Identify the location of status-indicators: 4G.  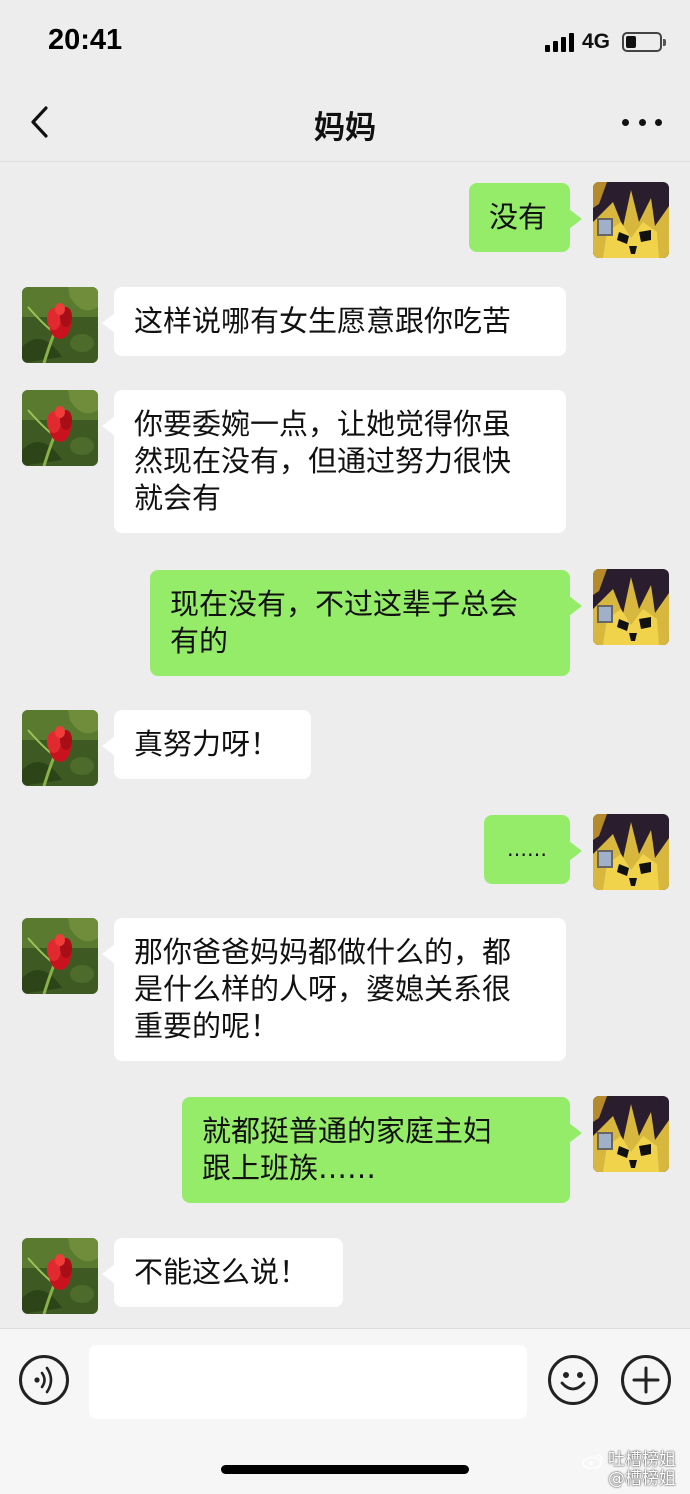
(605, 42).